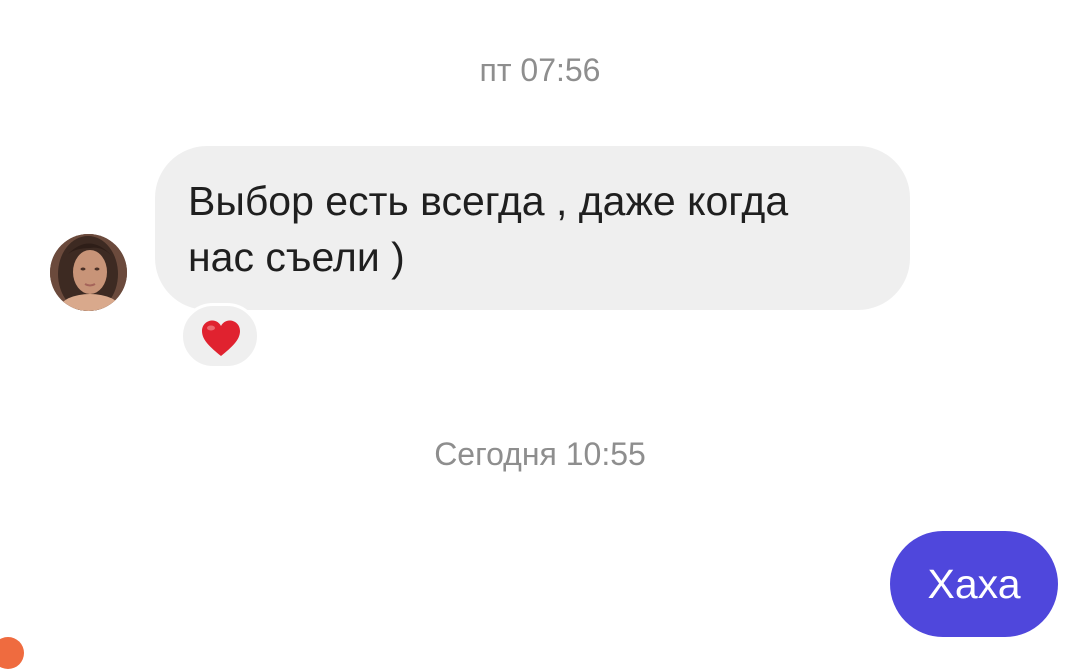 This screenshot has height=669, width=1080. I want to click on sender-avatar, so click(88, 272).